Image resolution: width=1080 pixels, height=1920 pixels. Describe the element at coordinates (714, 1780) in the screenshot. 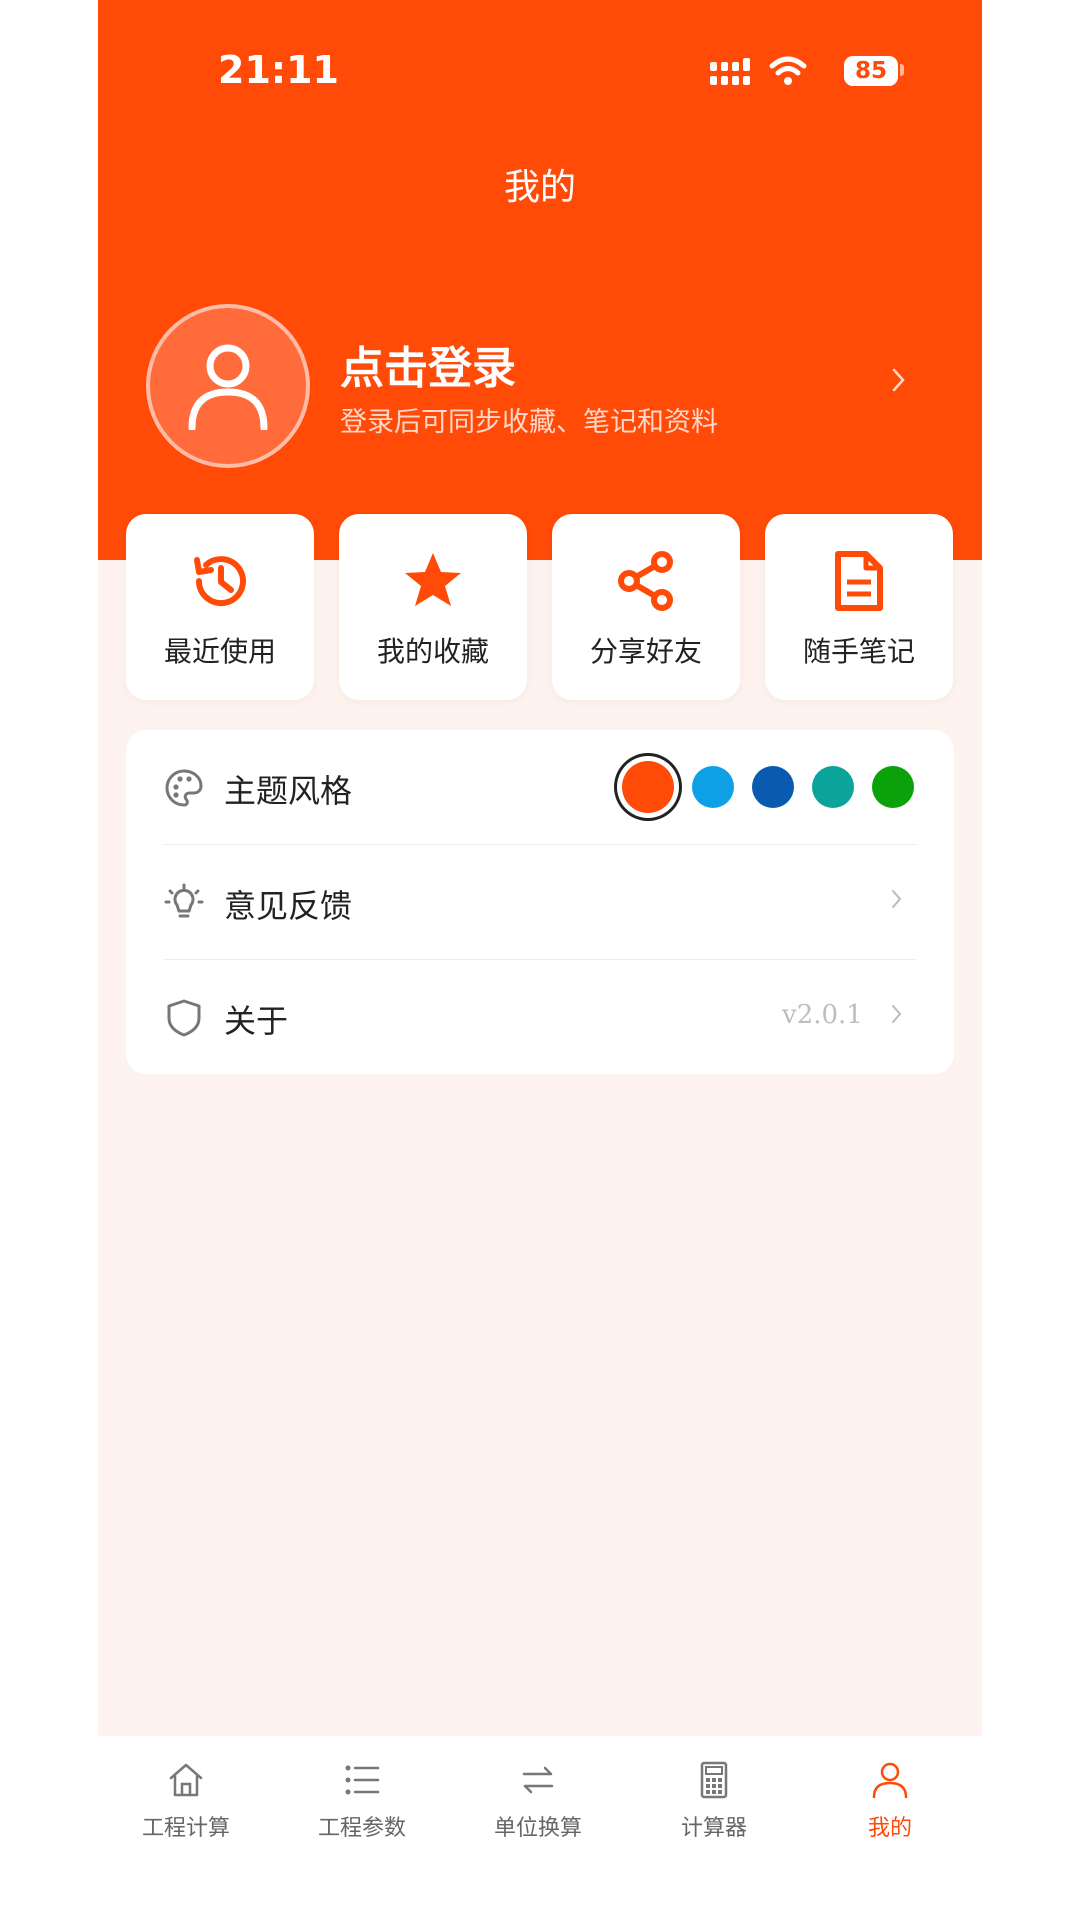

I see `calculator-icon` at that location.